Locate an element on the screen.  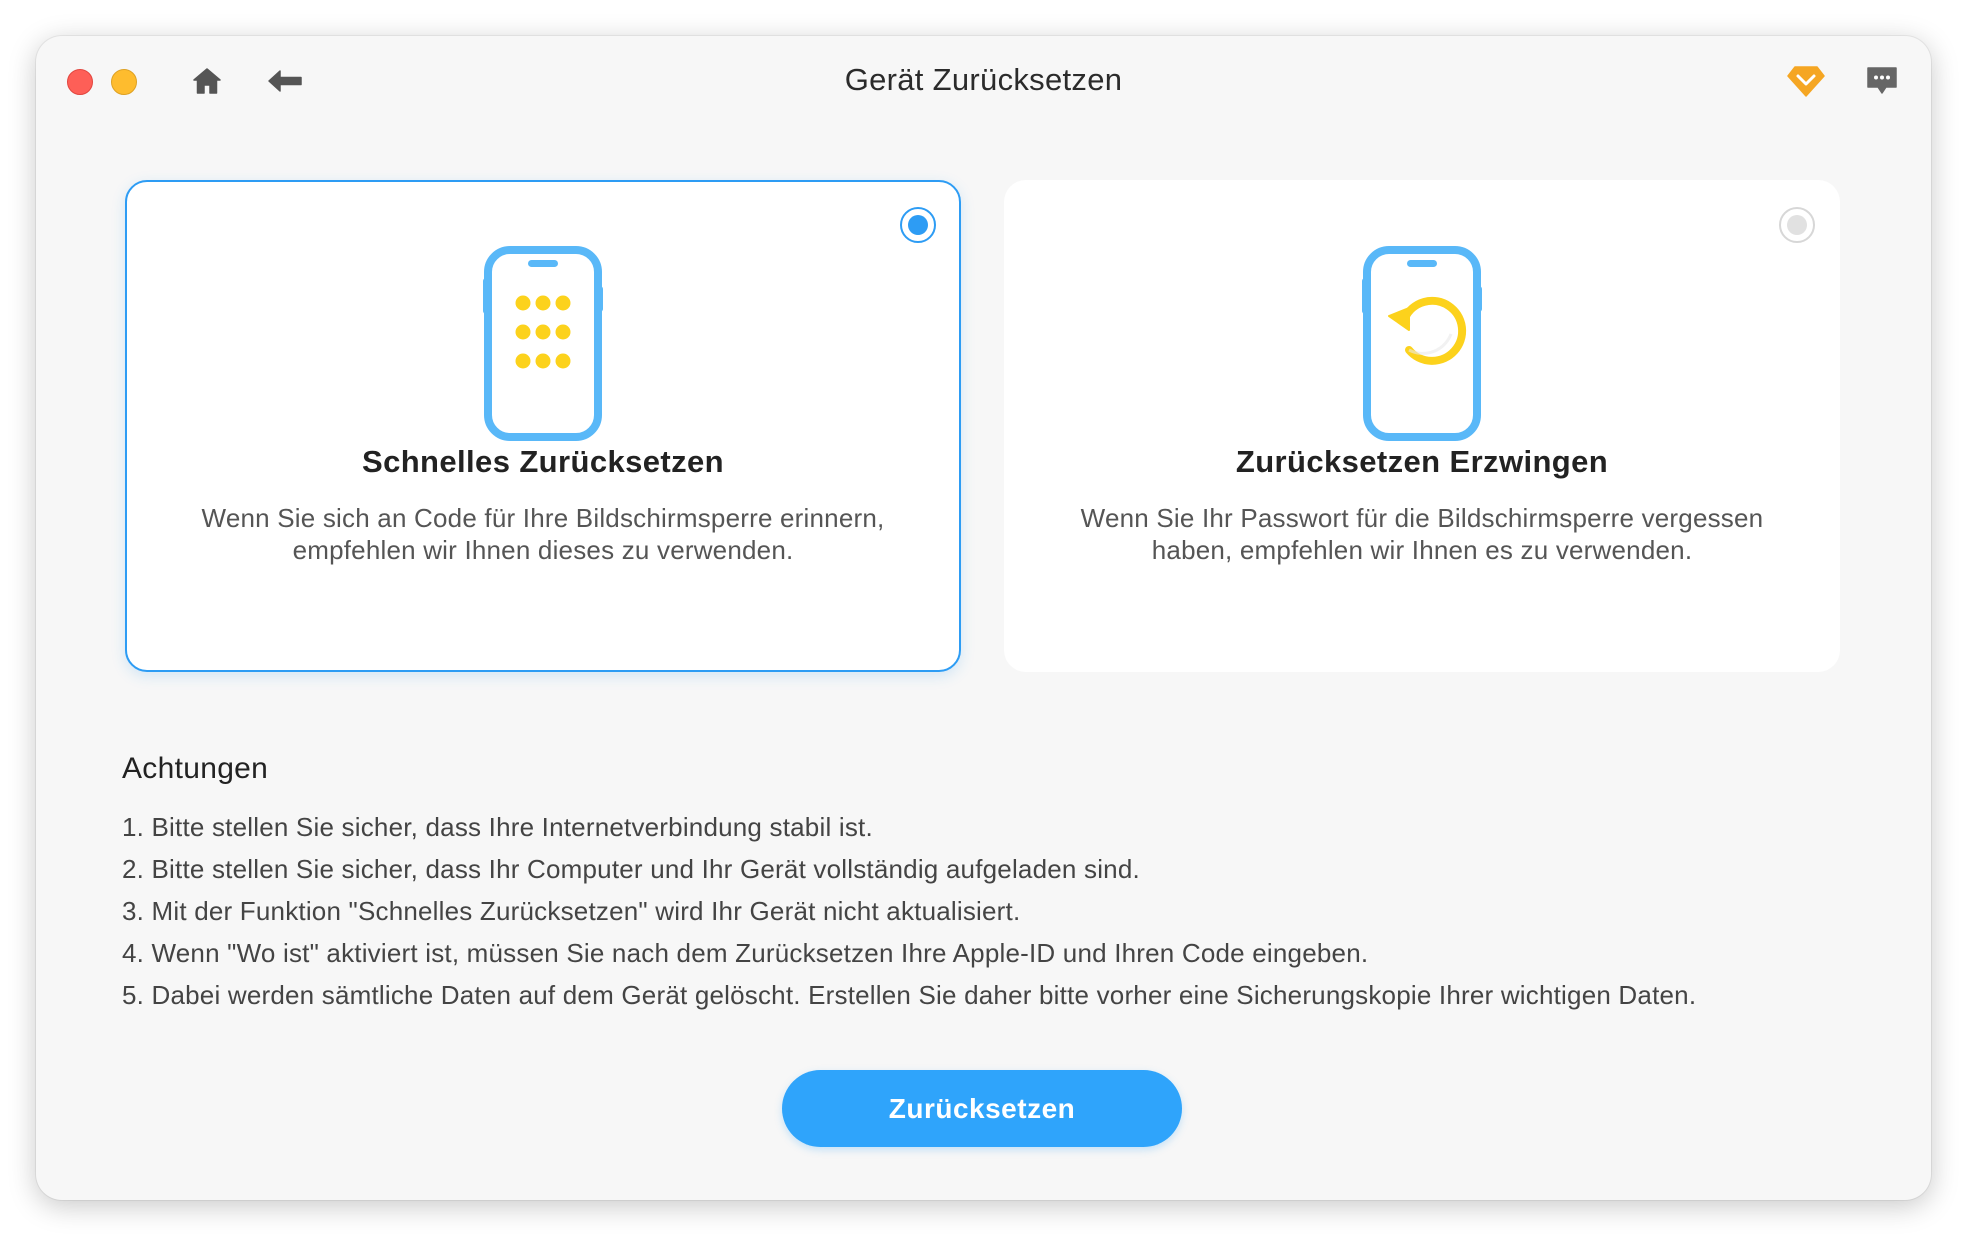
phone-reset-icon is located at coordinates (1422, 343).